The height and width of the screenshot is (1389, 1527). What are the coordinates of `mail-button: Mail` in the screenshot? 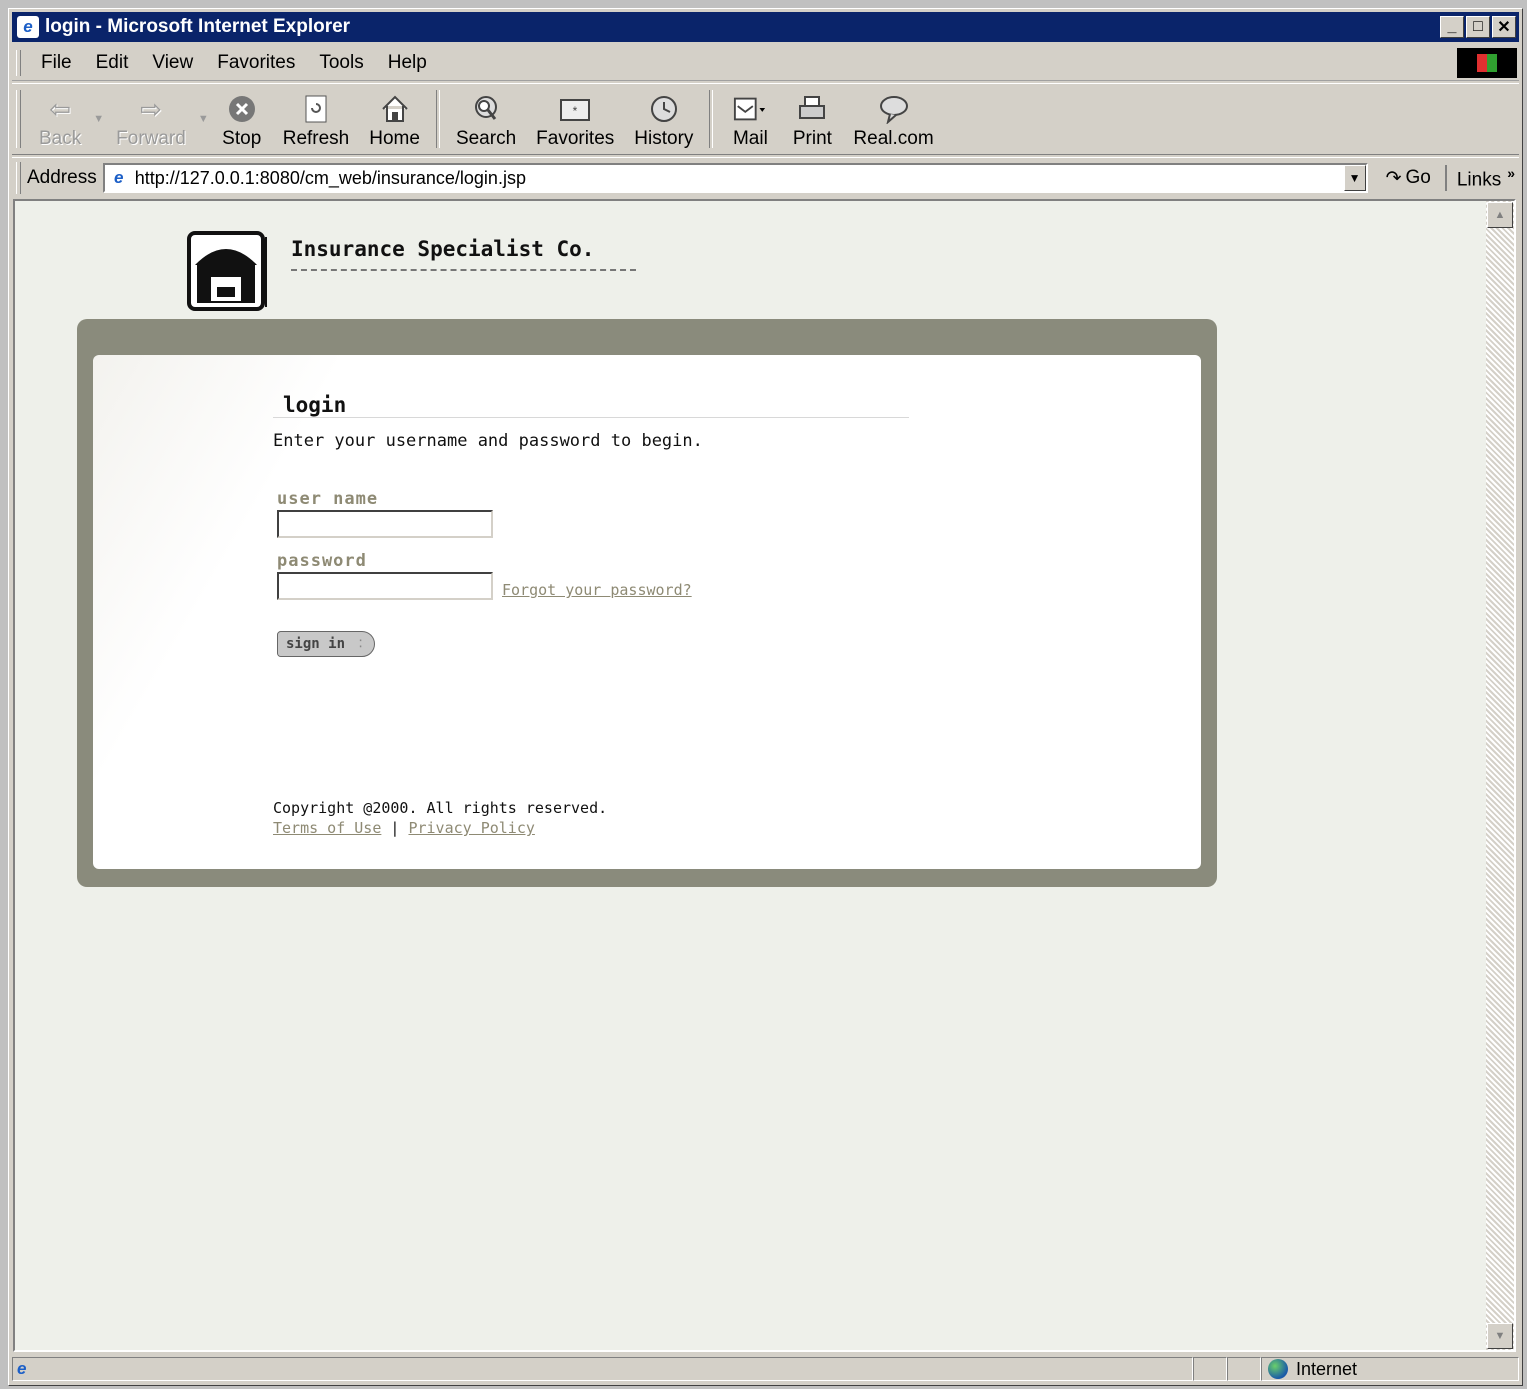 It's located at (750, 119).